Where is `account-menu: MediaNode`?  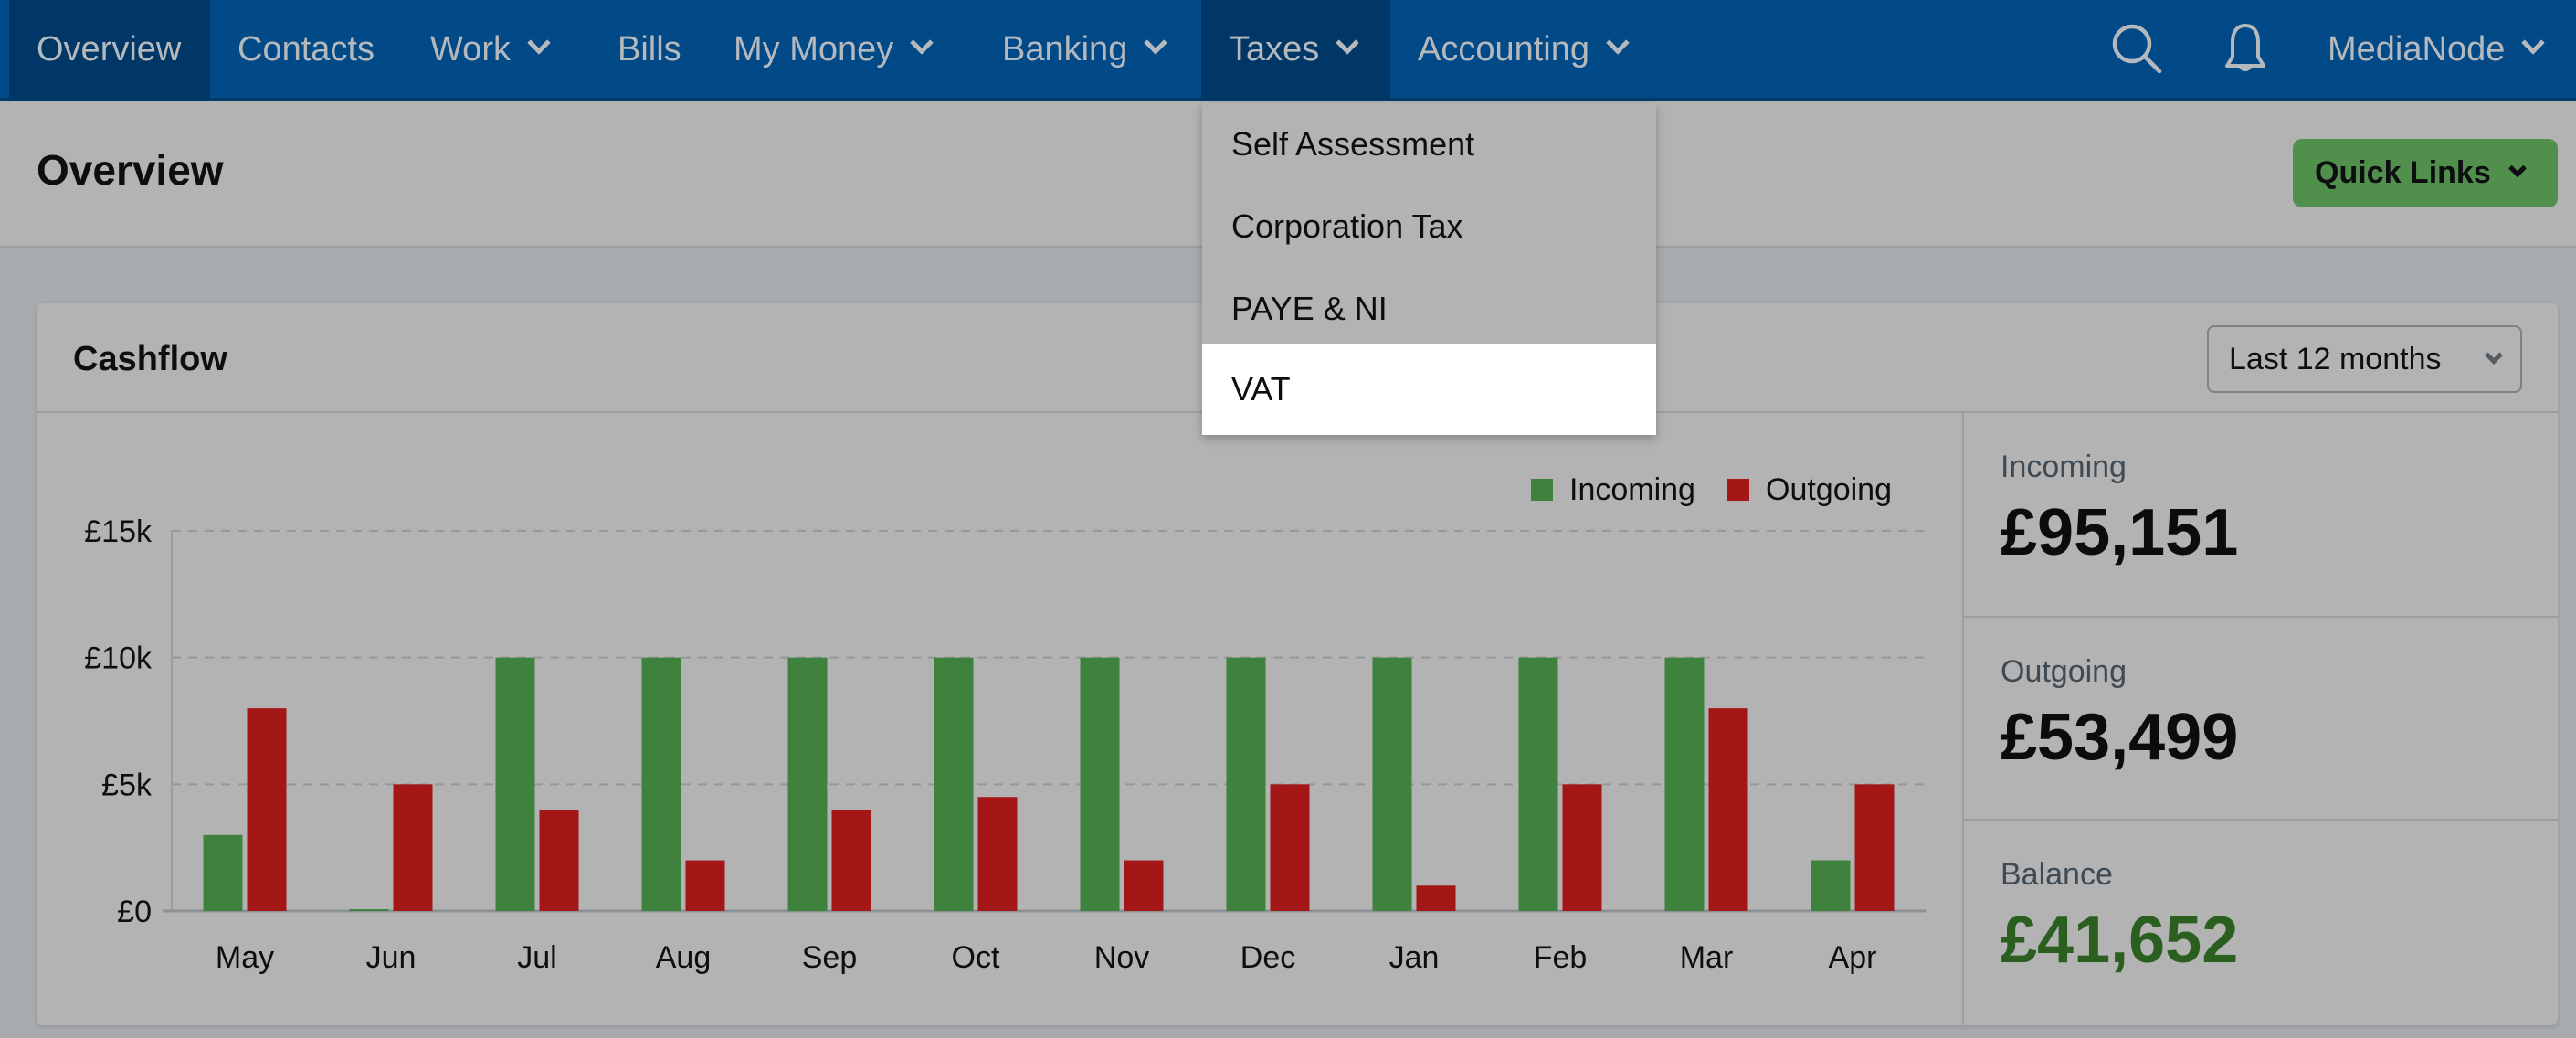
account-menu: MediaNode is located at coordinates (2437, 49).